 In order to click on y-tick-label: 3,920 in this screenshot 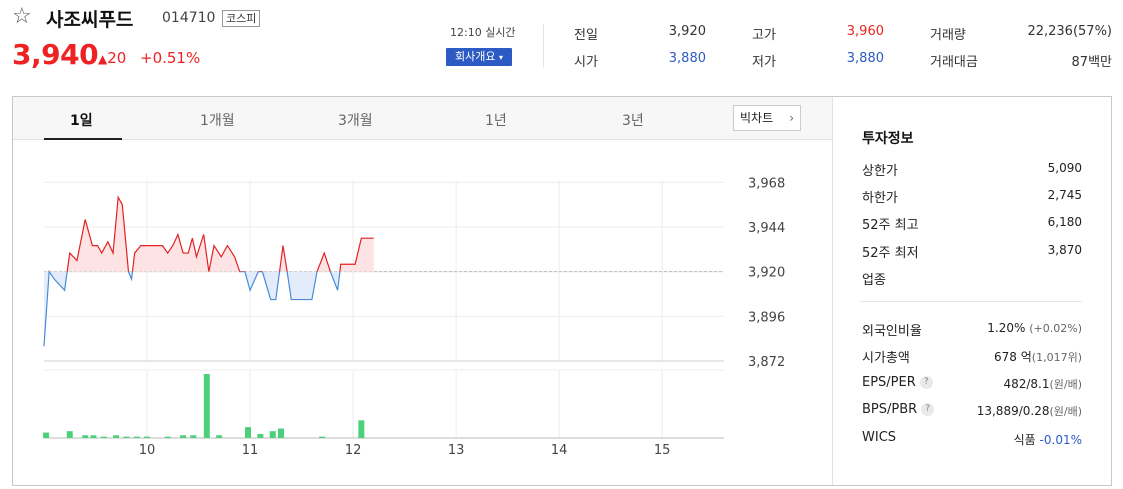, I will do `click(766, 273)`.